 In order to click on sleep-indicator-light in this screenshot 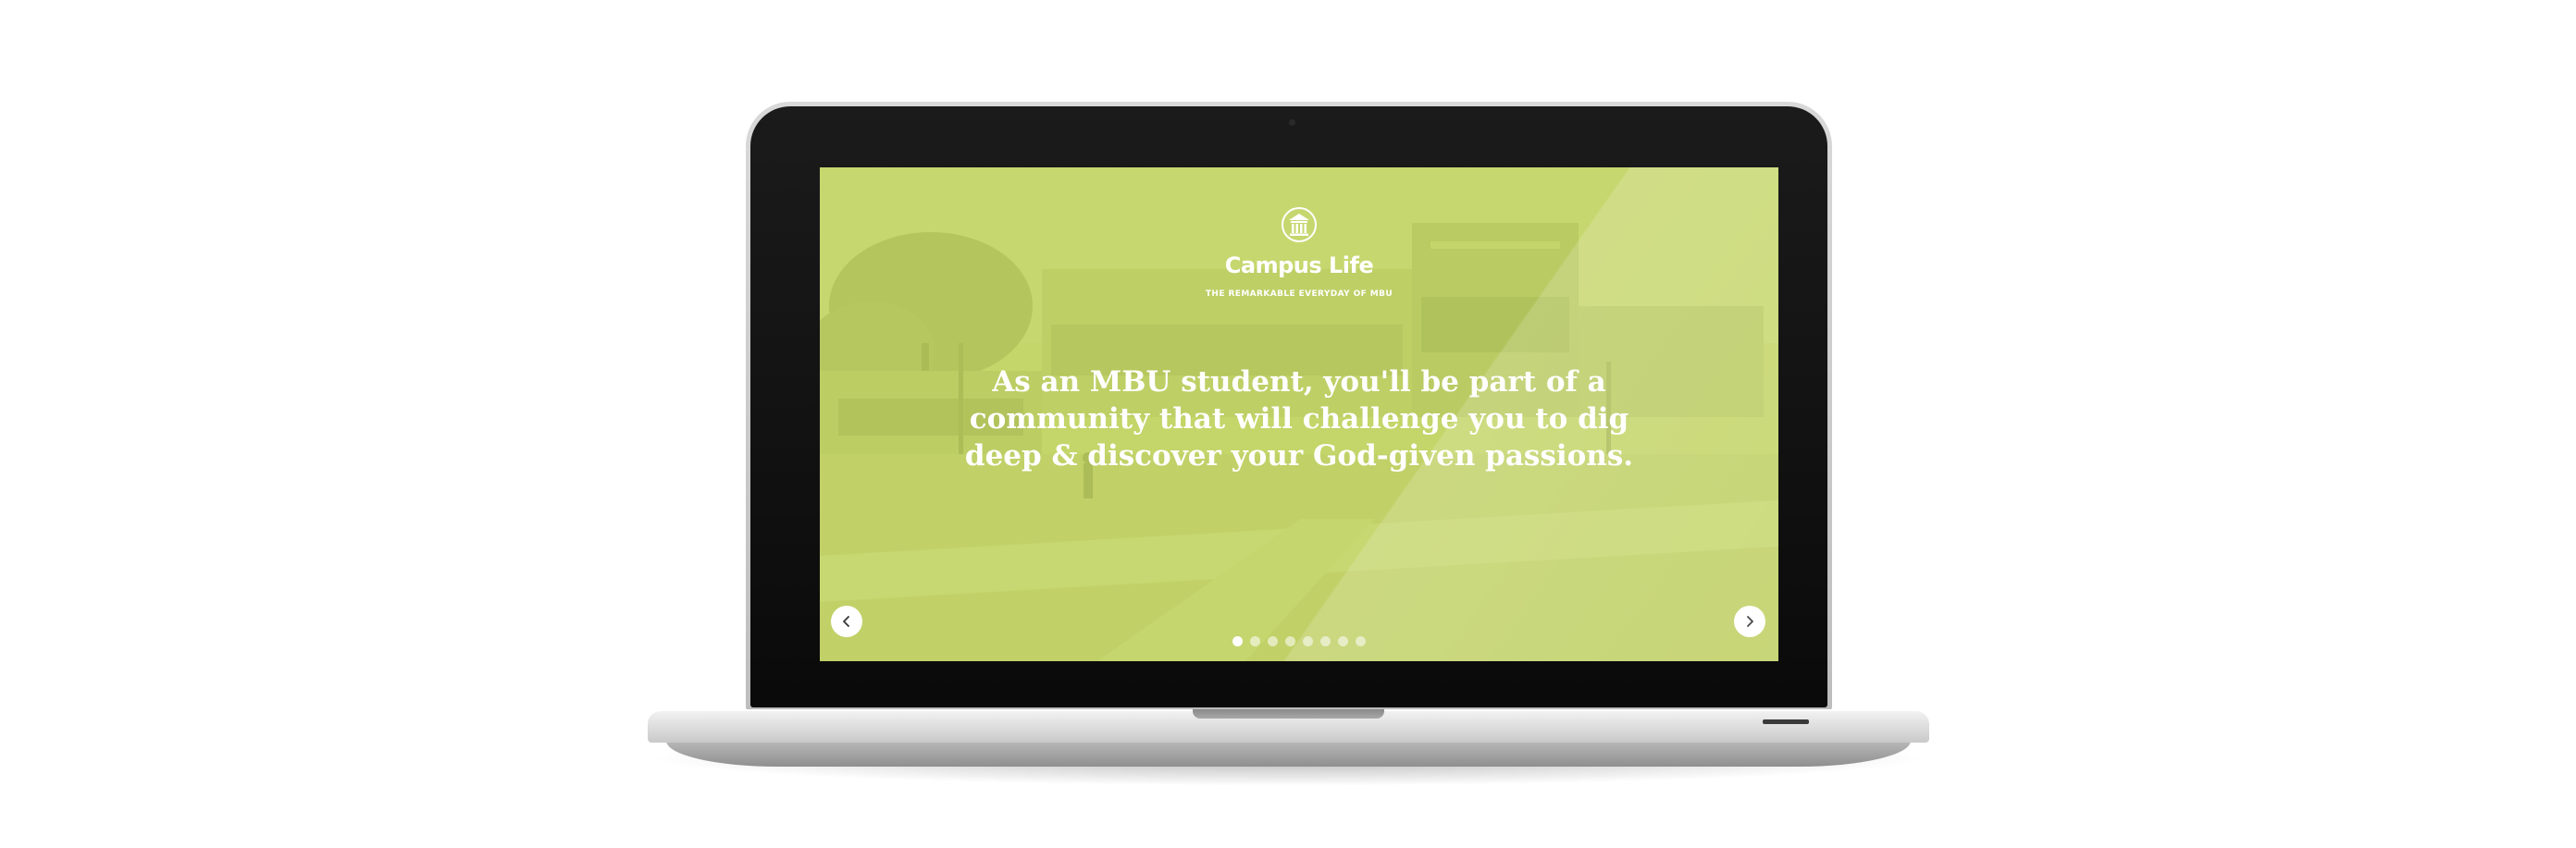, I will do `click(1786, 721)`.